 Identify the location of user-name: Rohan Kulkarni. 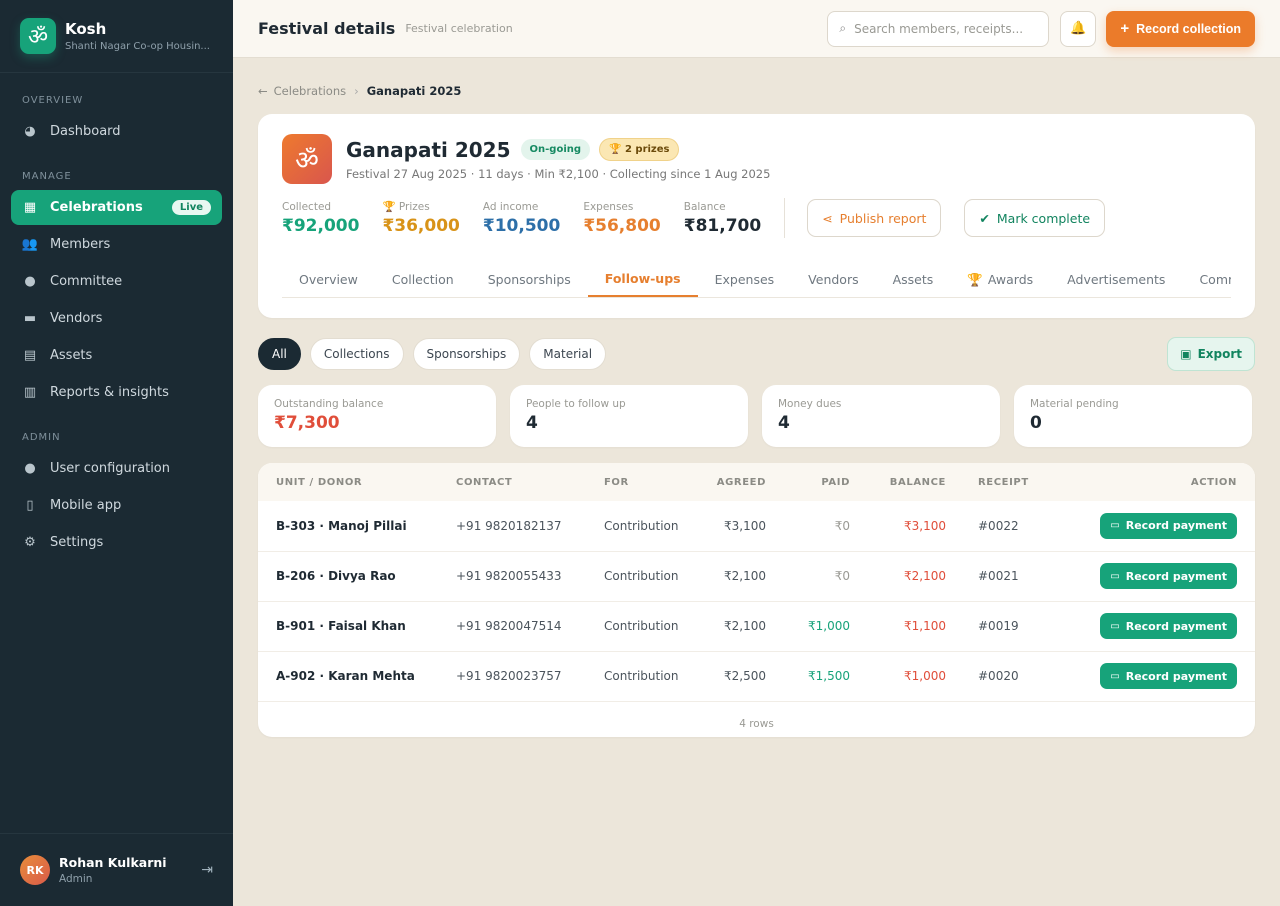
(113, 862).